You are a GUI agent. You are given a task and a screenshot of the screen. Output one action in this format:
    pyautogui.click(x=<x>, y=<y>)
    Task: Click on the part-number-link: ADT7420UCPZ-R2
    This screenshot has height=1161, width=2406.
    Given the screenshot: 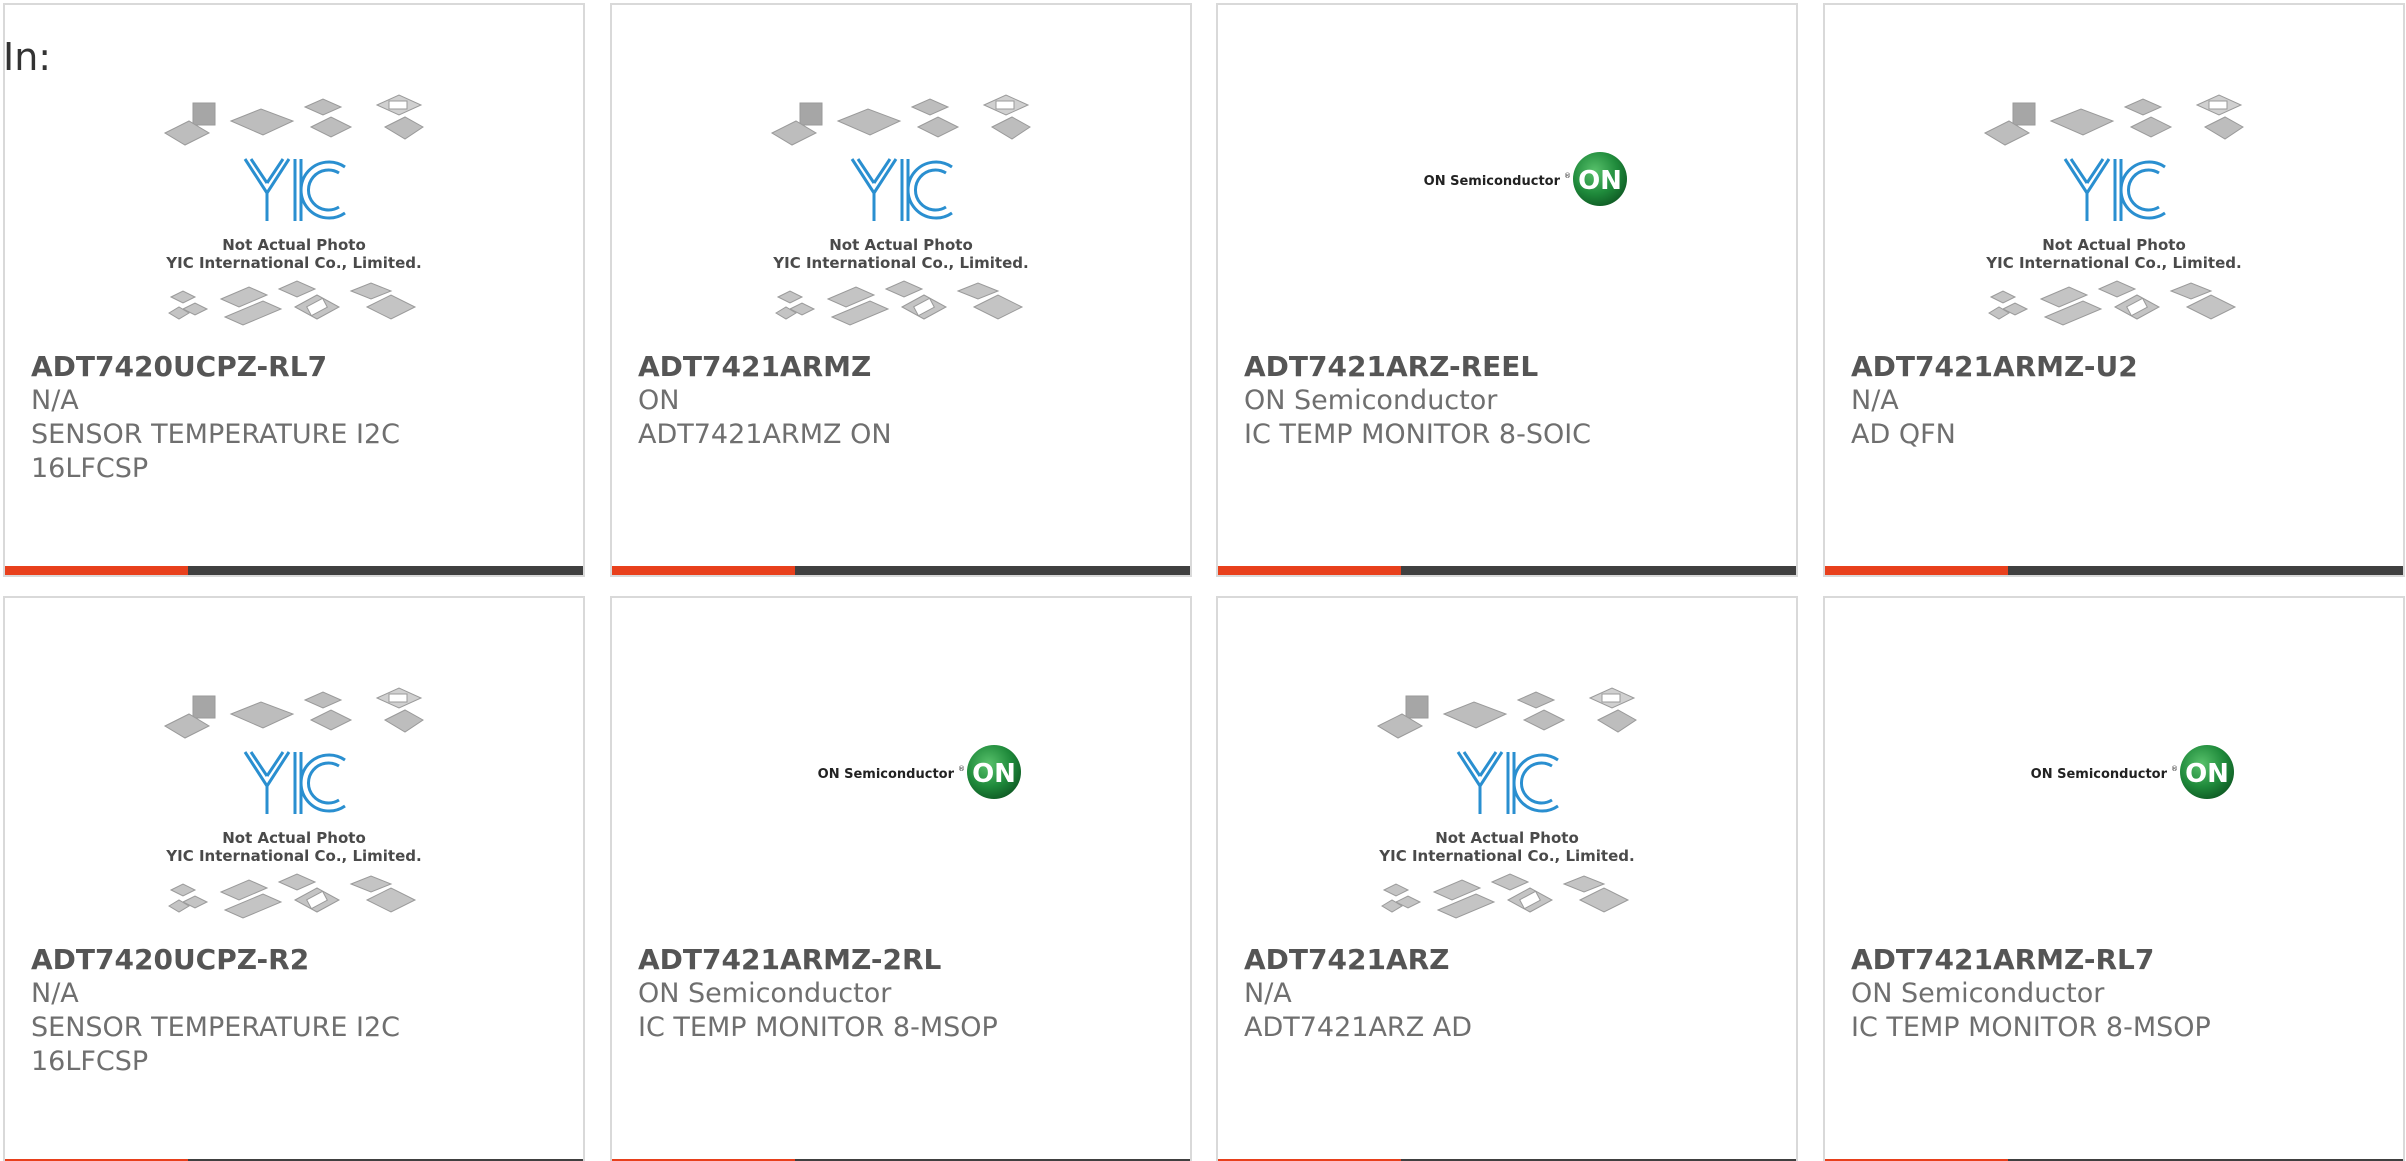 What is the action you would take?
    pyautogui.click(x=291, y=960)
    